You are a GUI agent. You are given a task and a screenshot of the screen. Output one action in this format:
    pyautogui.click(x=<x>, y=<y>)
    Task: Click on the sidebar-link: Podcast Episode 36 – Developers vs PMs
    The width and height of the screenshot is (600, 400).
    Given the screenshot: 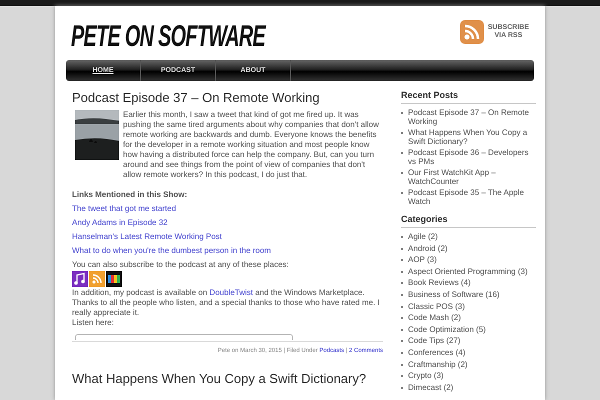 What is the action you would take?
    pyautogui.click(x=472, y=157)
    